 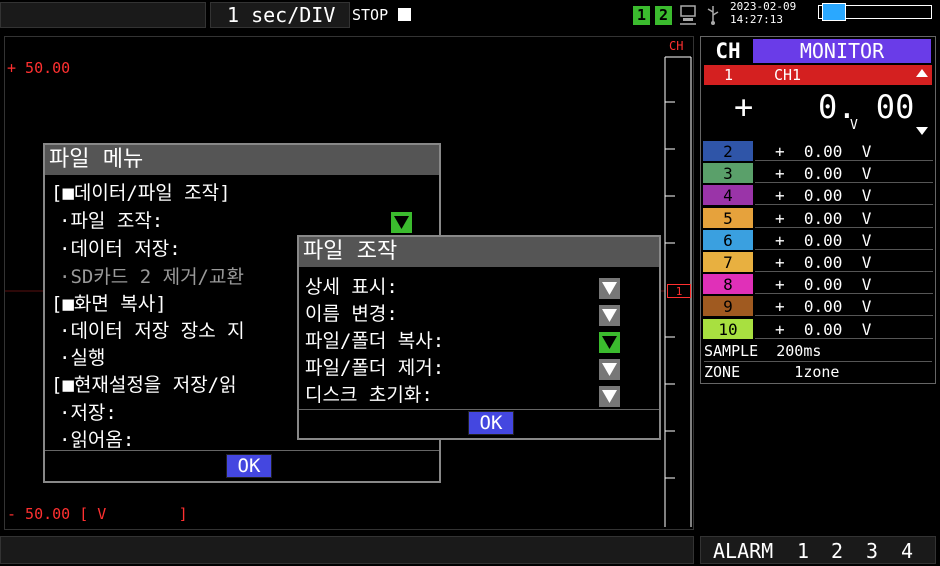 I want to click on file-operation-ok-button: OK, so click(x=491, y=423).